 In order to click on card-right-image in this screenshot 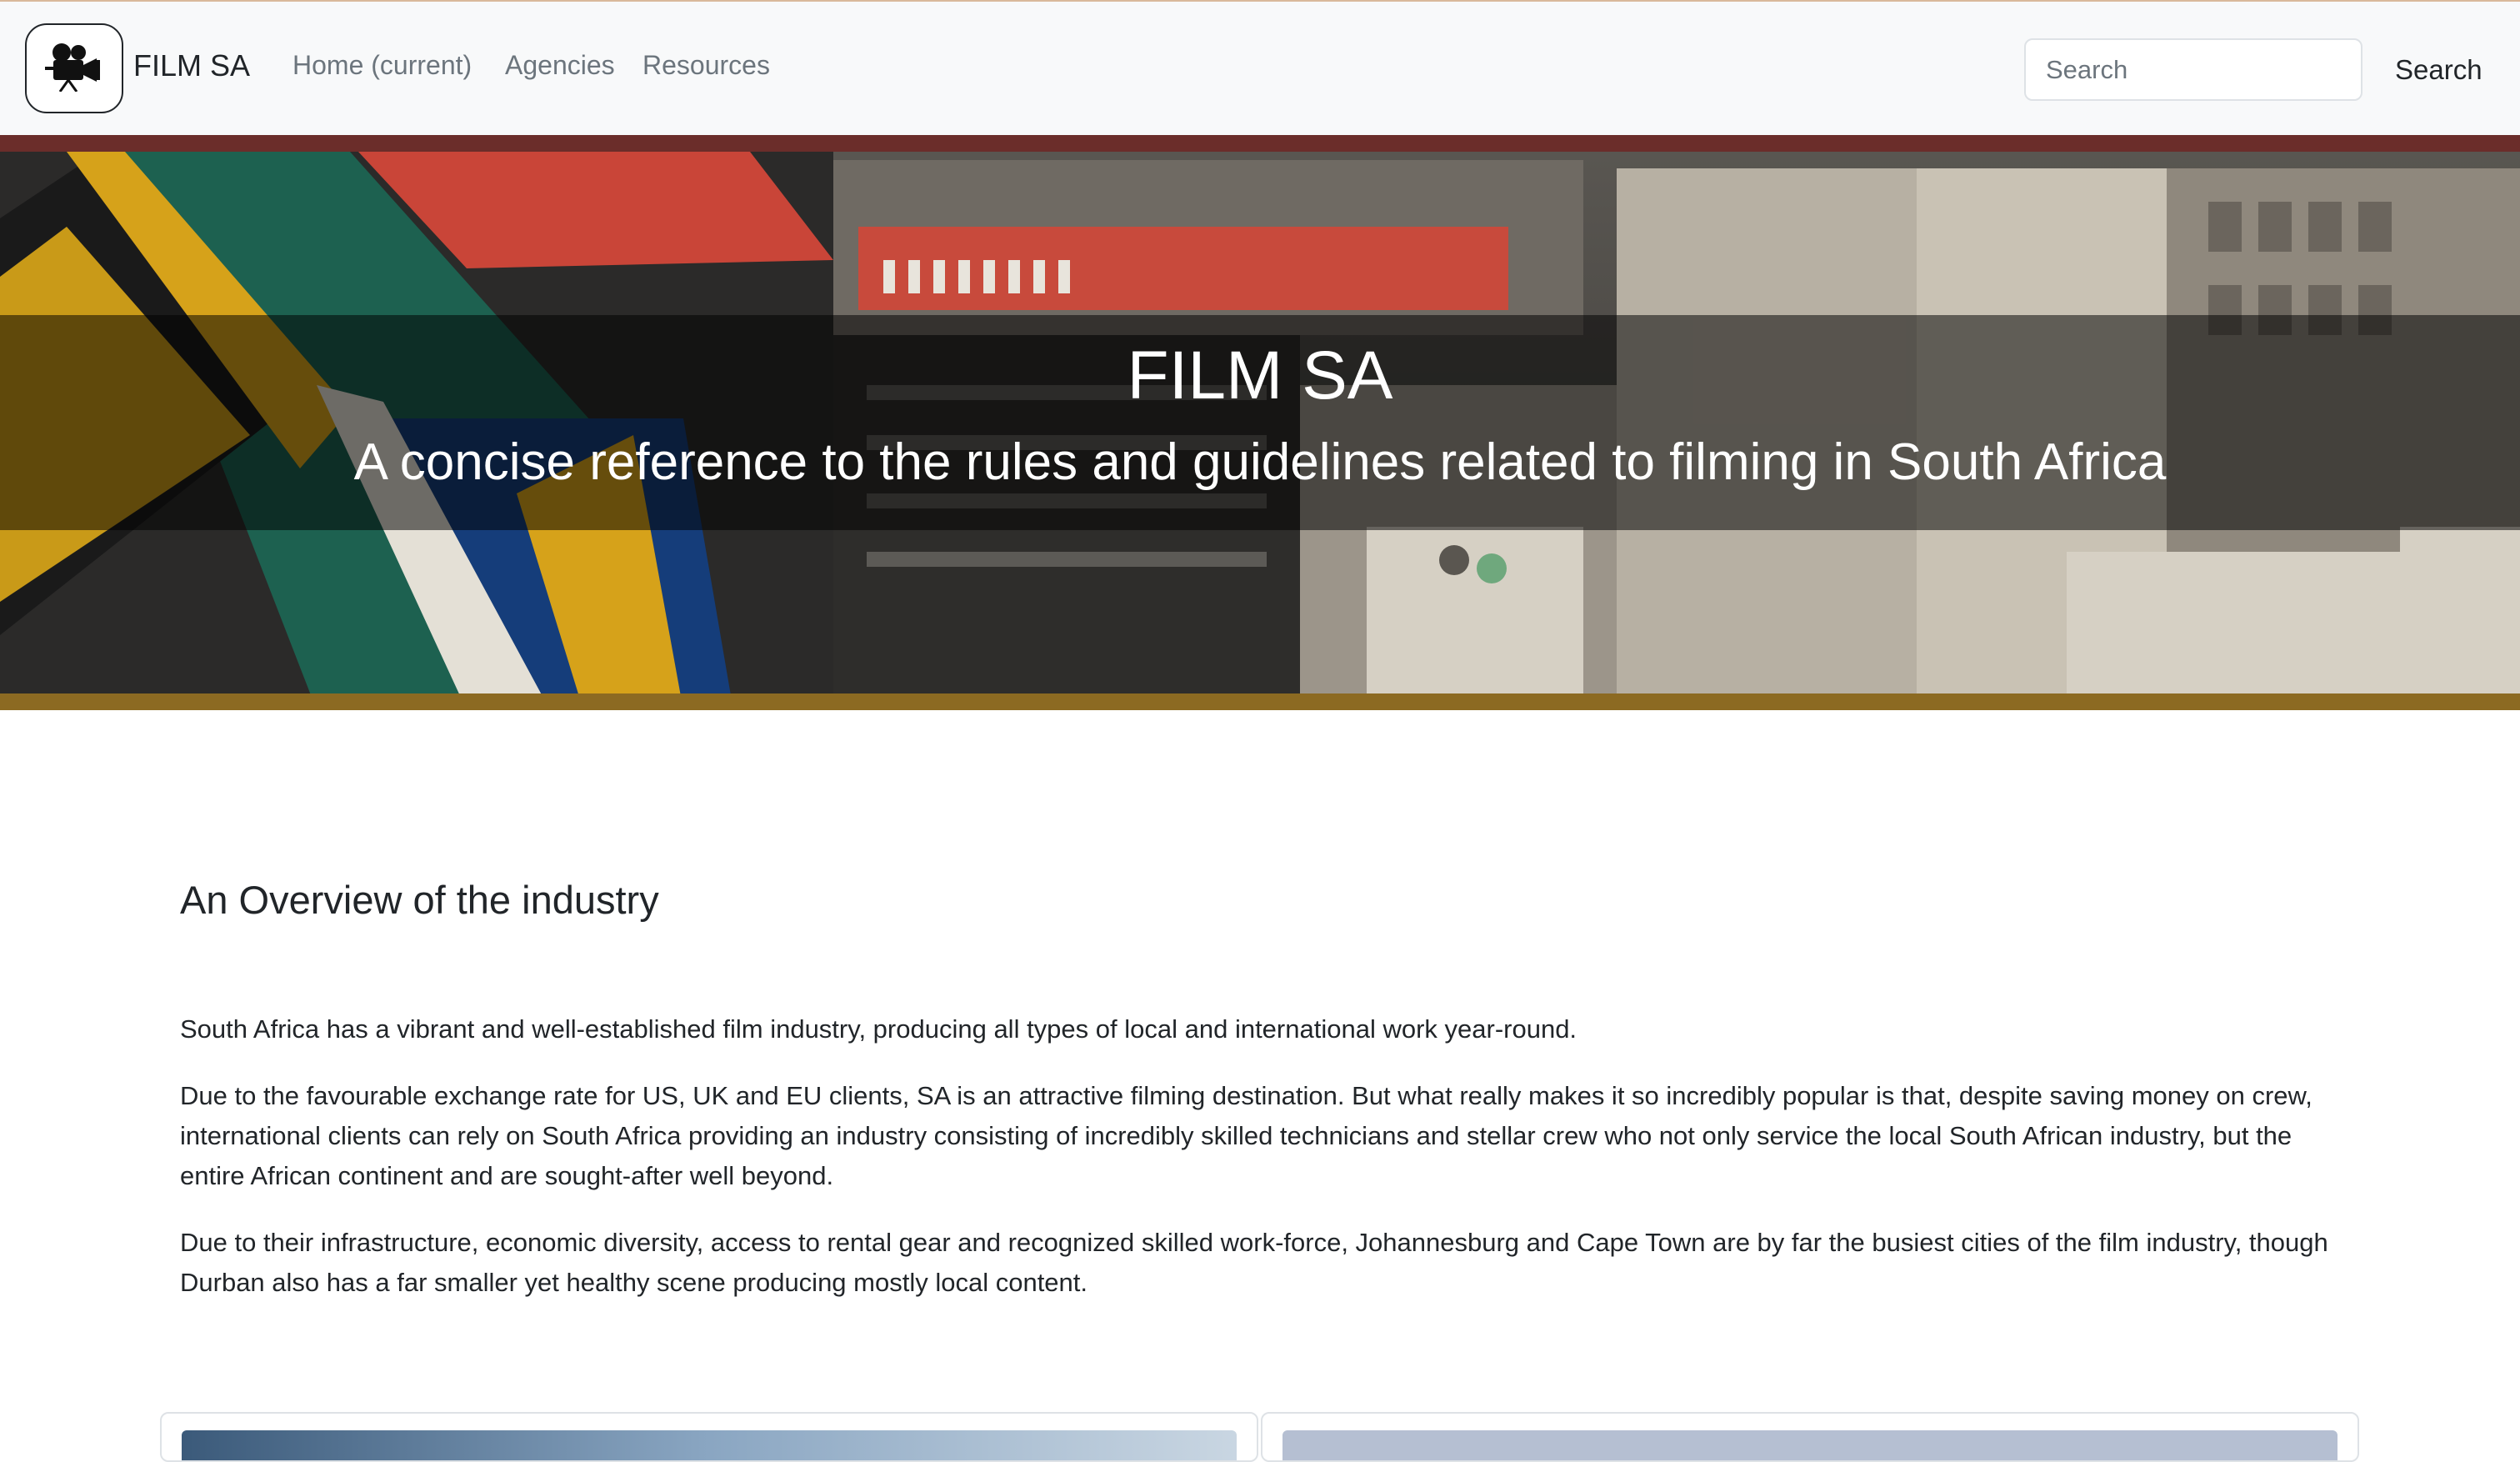, I will do `click(1810, 1445)`.